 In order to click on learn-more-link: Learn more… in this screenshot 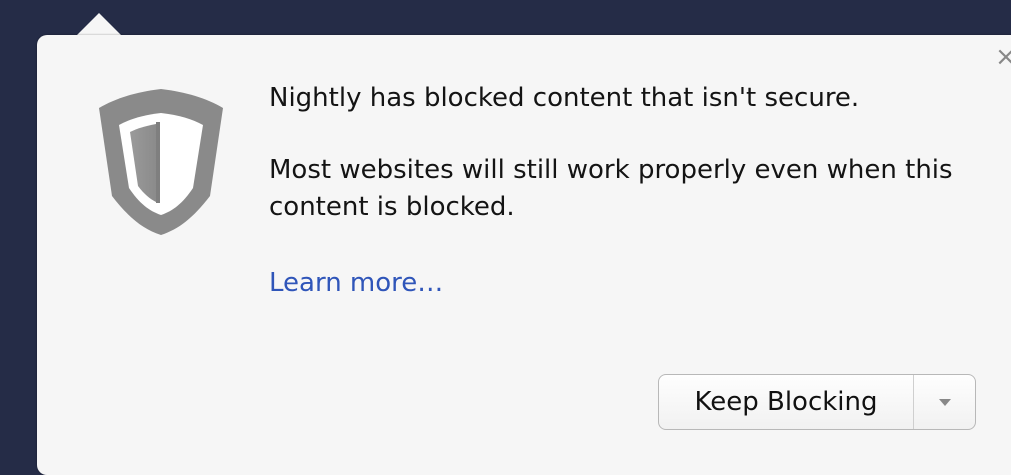, I will do `click(356, 283)`.